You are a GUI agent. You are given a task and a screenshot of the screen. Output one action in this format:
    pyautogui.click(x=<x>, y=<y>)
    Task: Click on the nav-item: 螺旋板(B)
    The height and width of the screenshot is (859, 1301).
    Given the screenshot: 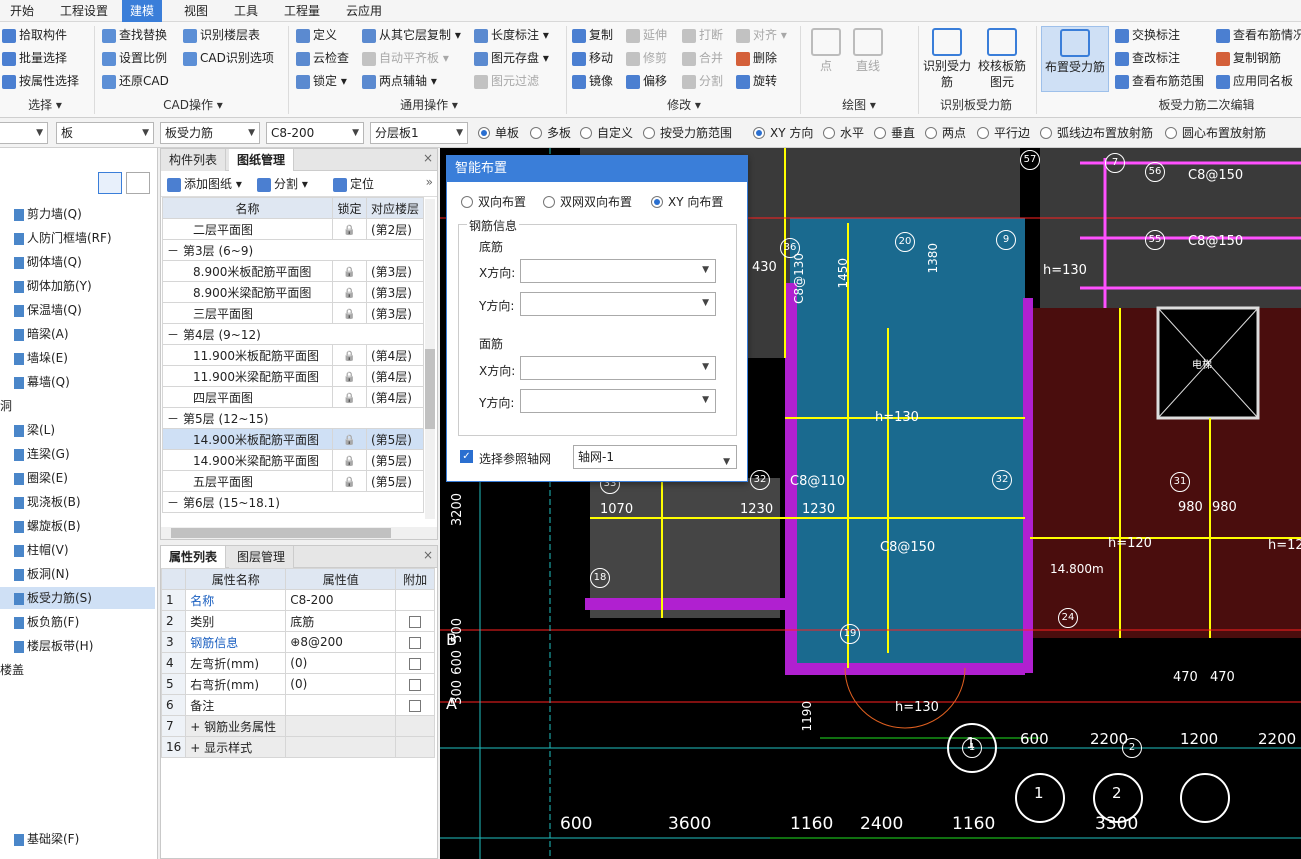 What is the action you would take?
    pyautogui.click(x=77, y=526)
    